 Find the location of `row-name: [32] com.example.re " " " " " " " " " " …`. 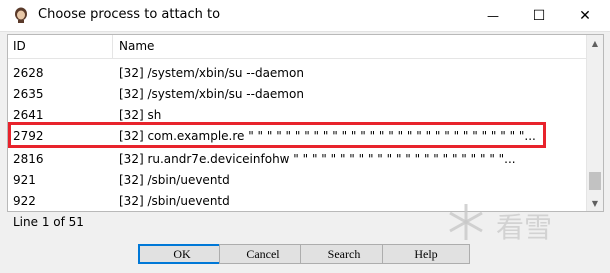

row-name: [32] com.example.re " " " " " " " " " " … is located at coordinates (327, 136).